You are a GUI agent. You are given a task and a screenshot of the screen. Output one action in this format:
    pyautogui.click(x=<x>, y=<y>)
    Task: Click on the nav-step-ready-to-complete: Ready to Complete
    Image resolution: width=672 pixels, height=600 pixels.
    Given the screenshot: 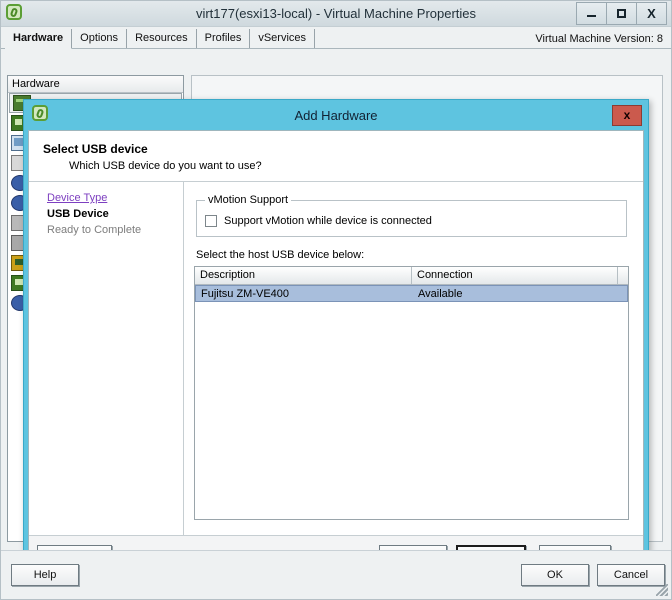 What is the action you would take?
    pyautogui.click(x=94, y=230)
    